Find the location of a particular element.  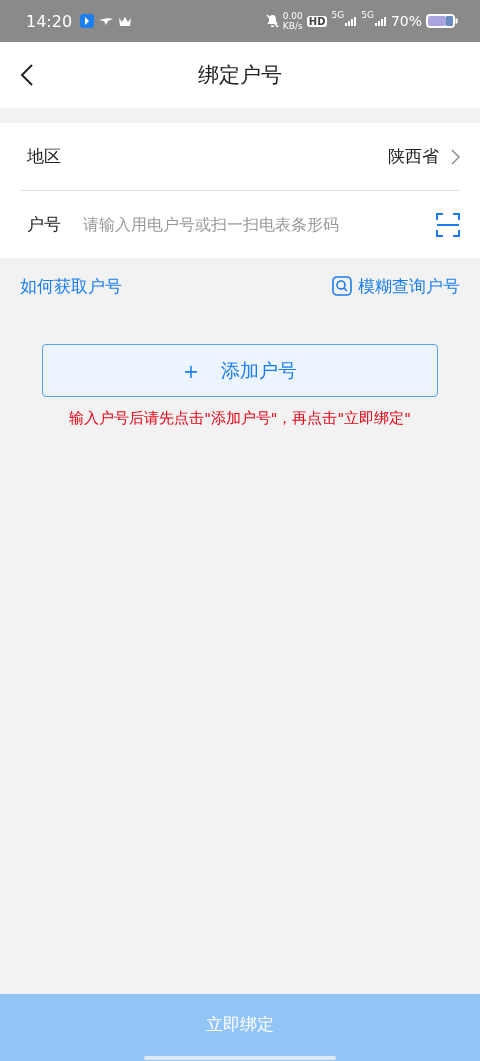

crown-icon is located at coordinates (125, 21).